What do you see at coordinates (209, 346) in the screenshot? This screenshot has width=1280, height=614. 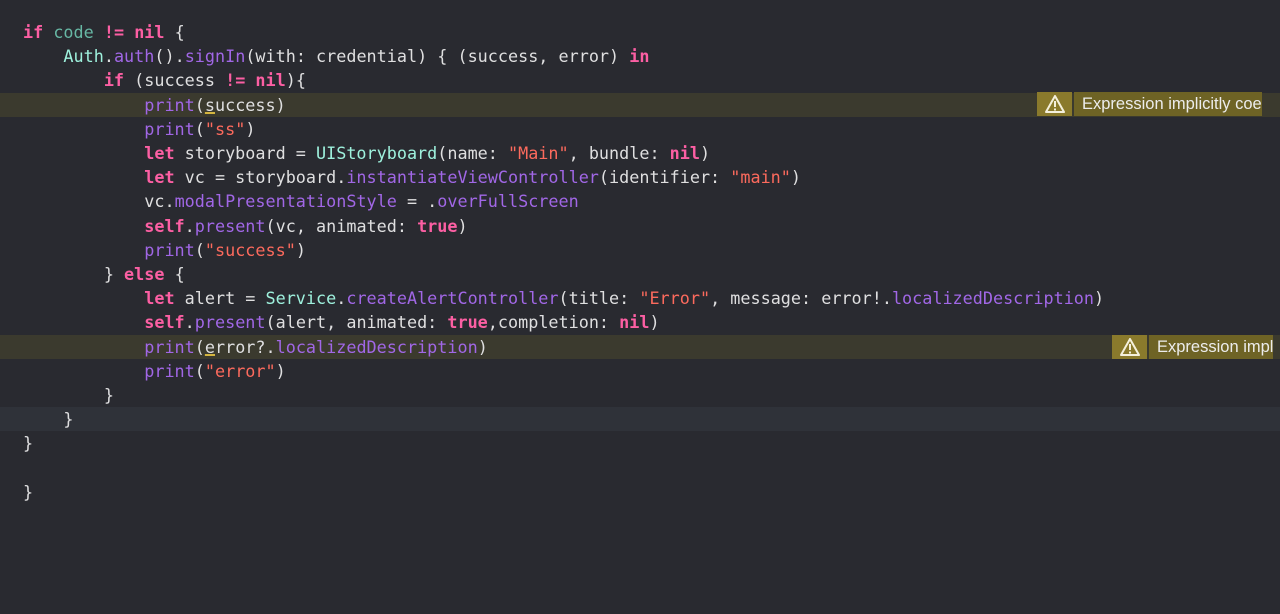 I see `code-token: e` at bounding box center [209, 346].